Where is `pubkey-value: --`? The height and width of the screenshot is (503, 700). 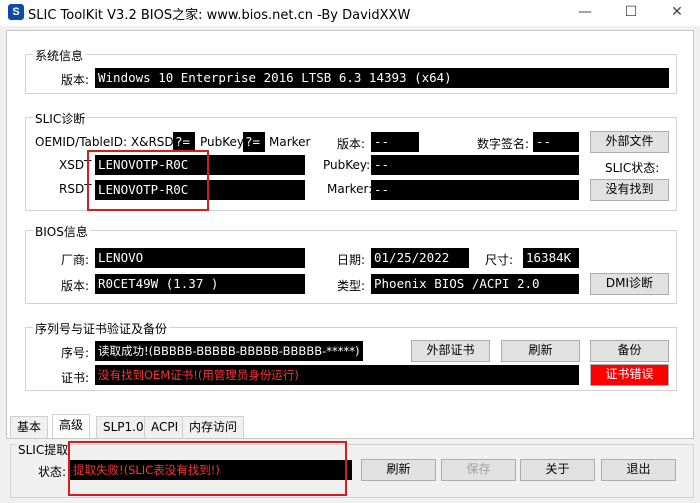
pubkey-value: -- is located at coordinates (475, 165).